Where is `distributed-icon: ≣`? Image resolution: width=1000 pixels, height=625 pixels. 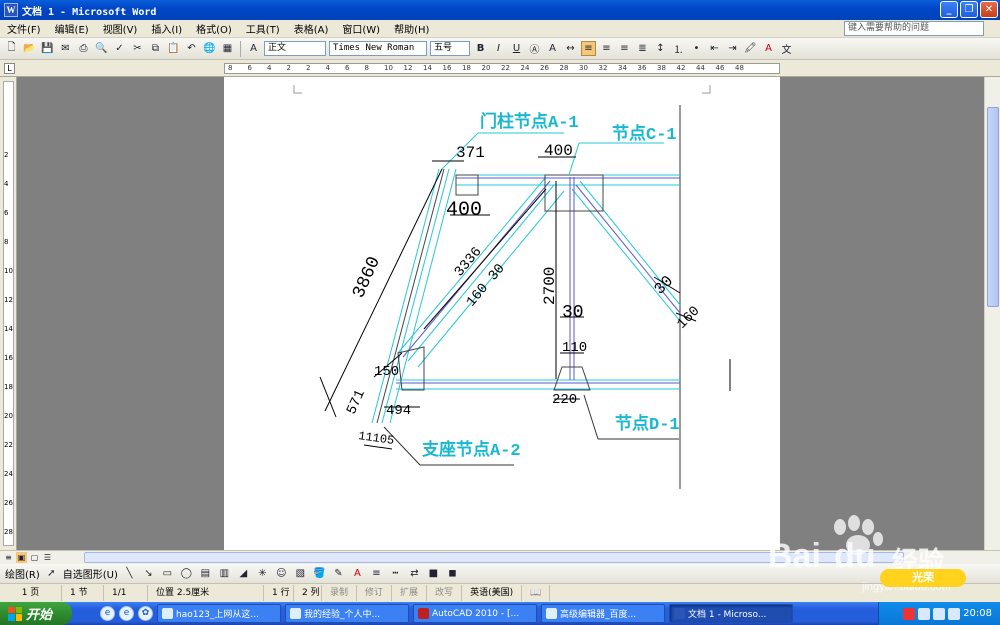 distributed-icon: ≣ is located at coordinates (642, 48).